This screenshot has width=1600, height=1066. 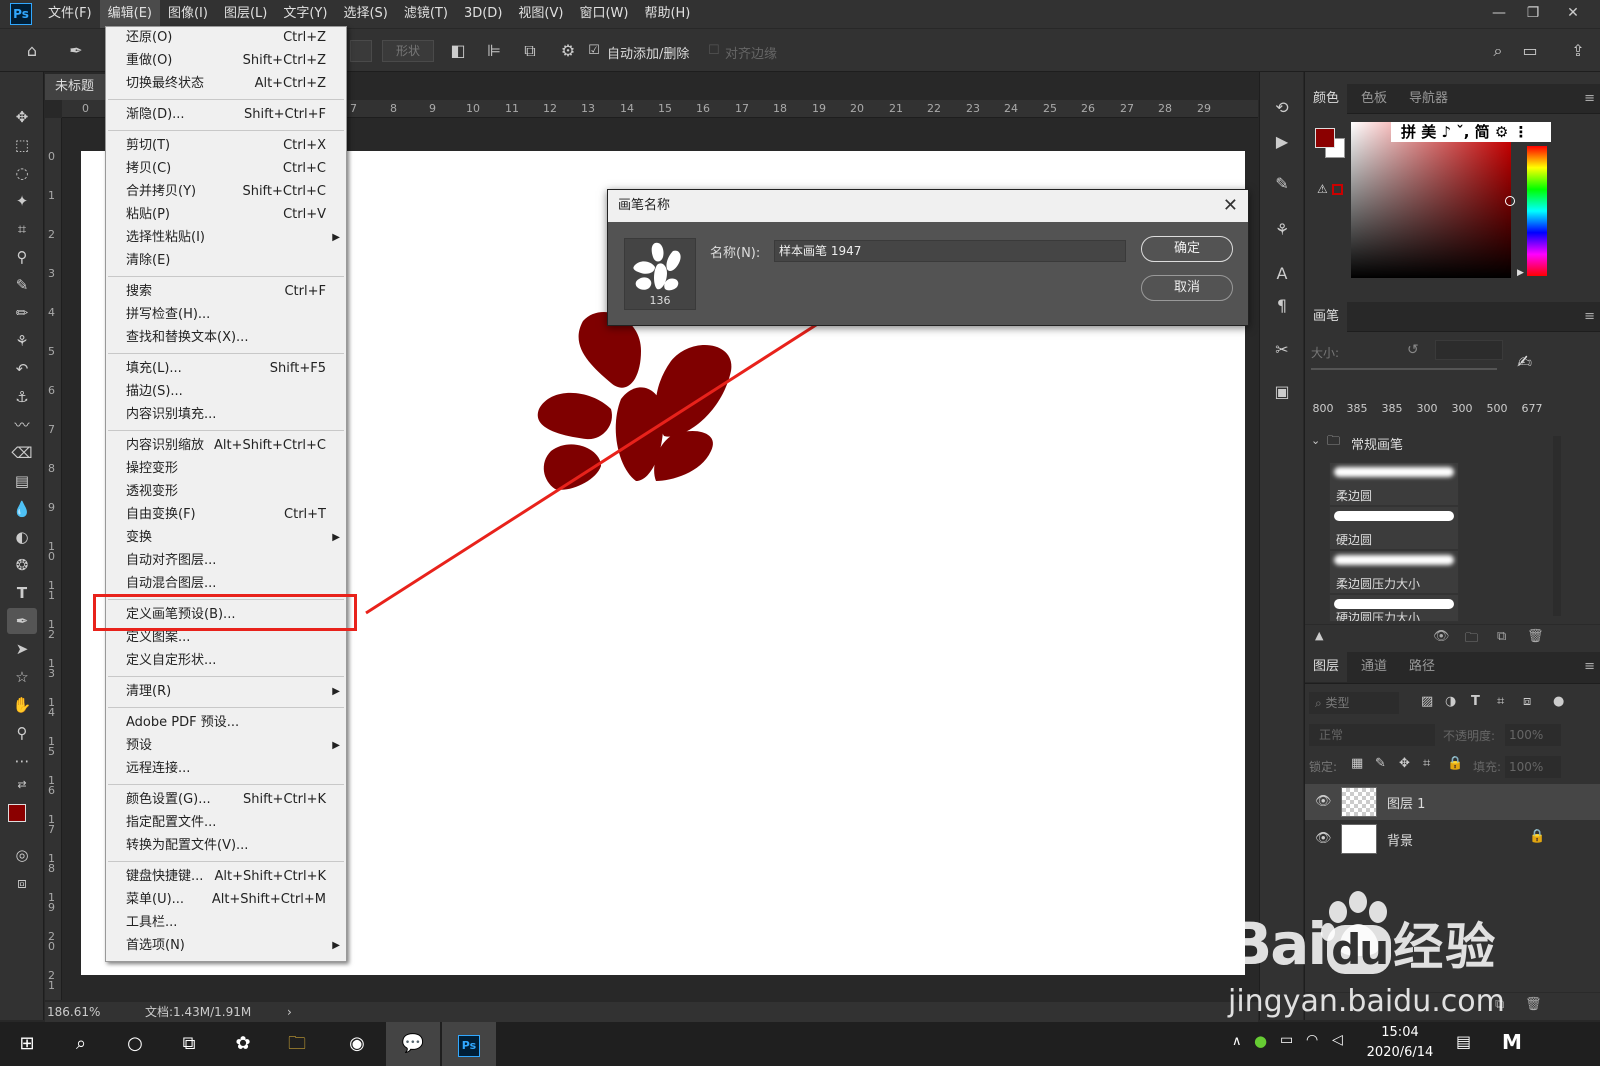 I want to click on new-brush-icon: ✍, so click(x=1524, y=362).